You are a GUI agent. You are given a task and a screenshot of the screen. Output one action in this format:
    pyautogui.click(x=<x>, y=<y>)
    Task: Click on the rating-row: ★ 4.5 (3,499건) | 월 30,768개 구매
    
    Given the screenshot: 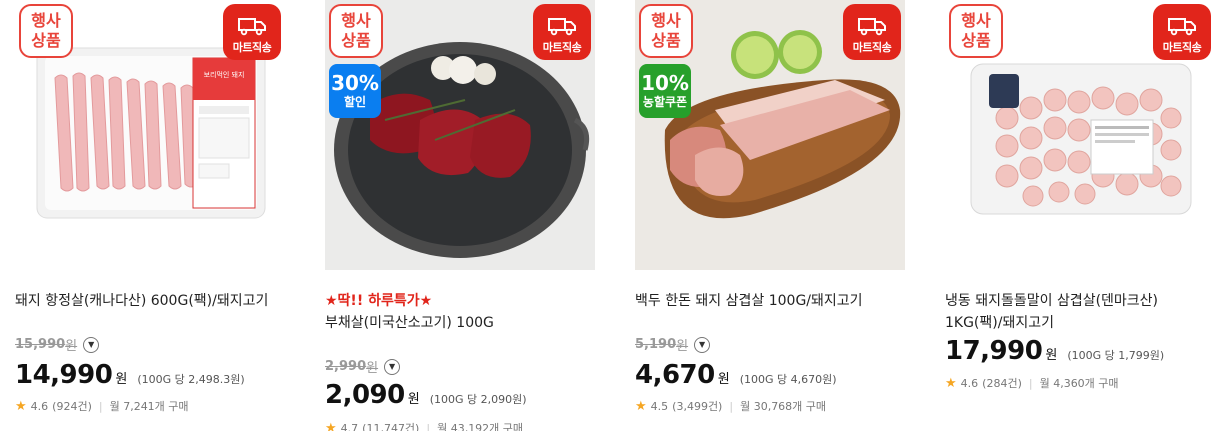 What is the action you would take?
    pyautogui.click(x=731, y=406)
    